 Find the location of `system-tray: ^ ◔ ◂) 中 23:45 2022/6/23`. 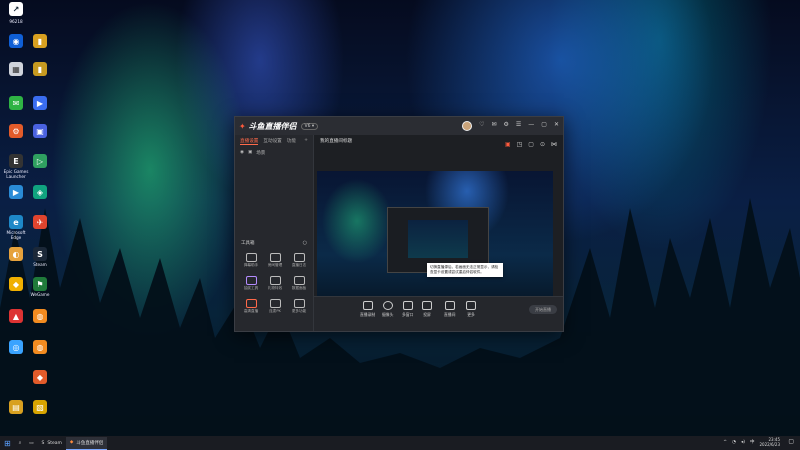

system-tray: ^ ◔ ◂) 中 23:45 2022/6/23 is located at coordinates (751, 442).